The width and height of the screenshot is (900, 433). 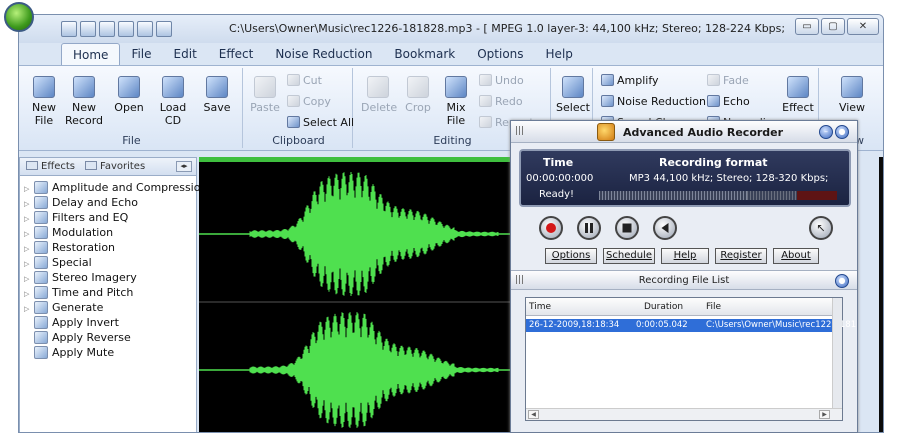 I want to click on tab-effect: Effect, so click(x=236, y=54).